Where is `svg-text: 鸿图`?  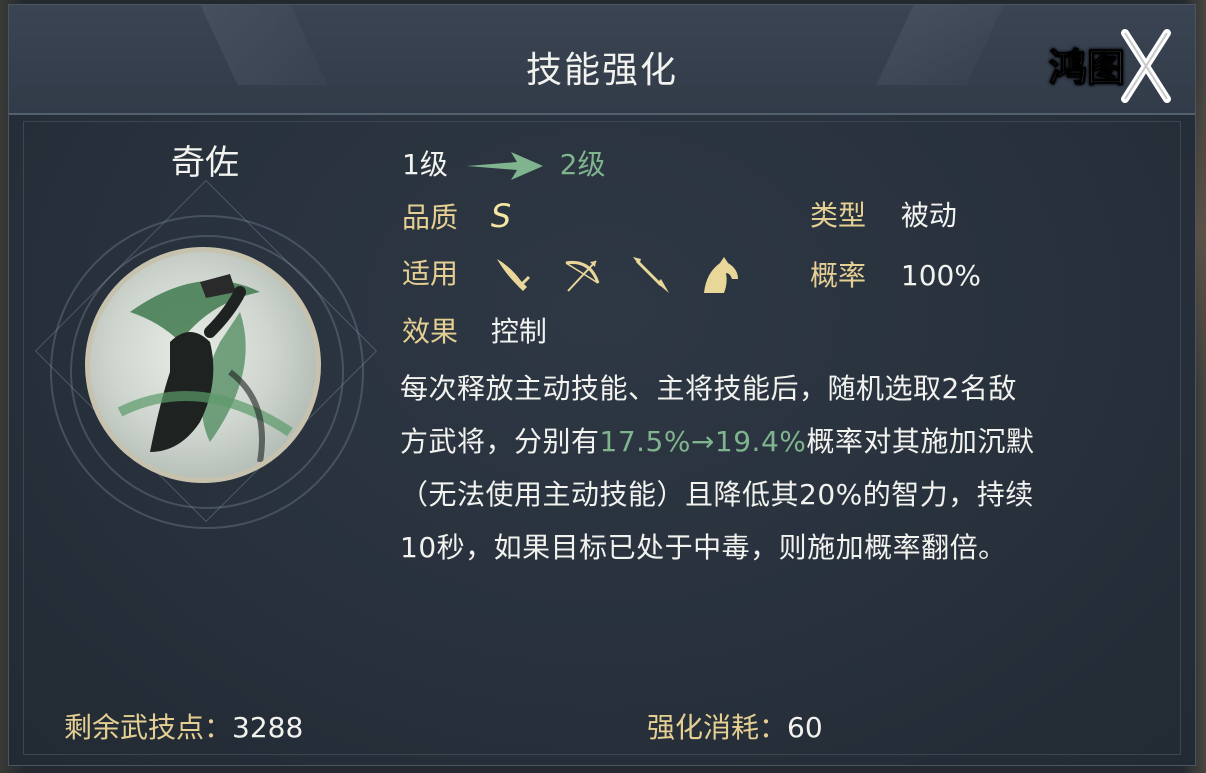
svg-text: 鸿图 is located at coordinates (1087, 67).